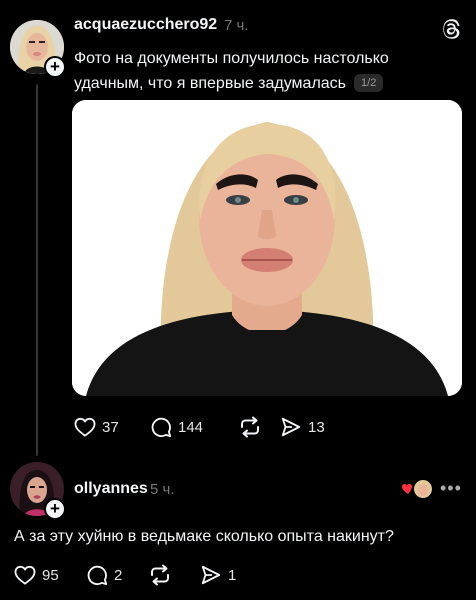 This screenshot has height=600, width=476. Describe the element at coordinates (369, 83) in the screenshot. I see `page-counter: 1/2` at that location.